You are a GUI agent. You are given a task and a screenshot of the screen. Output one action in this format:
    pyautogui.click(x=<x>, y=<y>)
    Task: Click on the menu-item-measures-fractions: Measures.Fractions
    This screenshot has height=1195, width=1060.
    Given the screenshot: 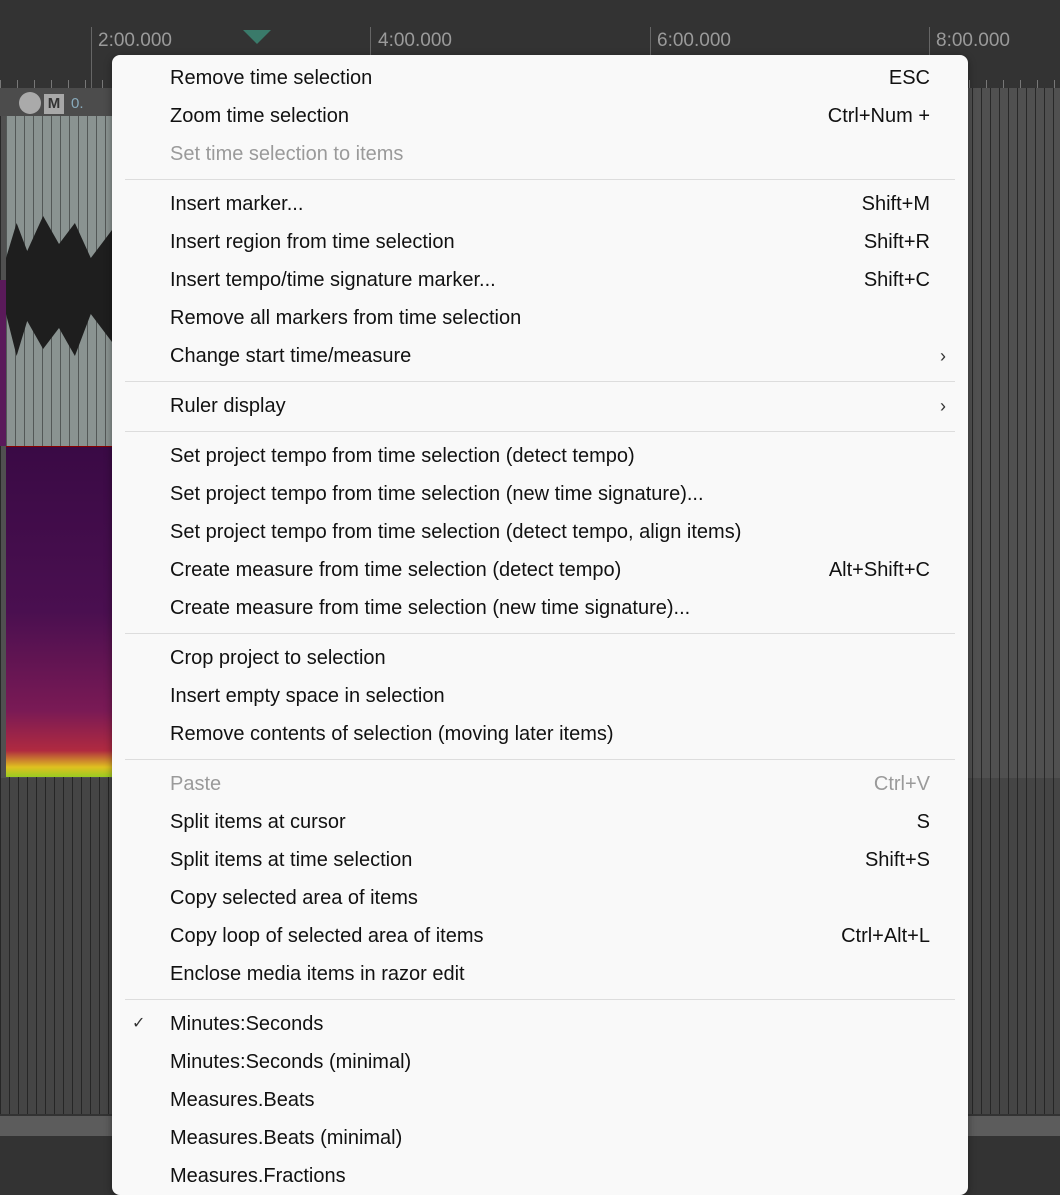 What is the action you would take?
    pyautogui.click(x=540, y=1176)
    